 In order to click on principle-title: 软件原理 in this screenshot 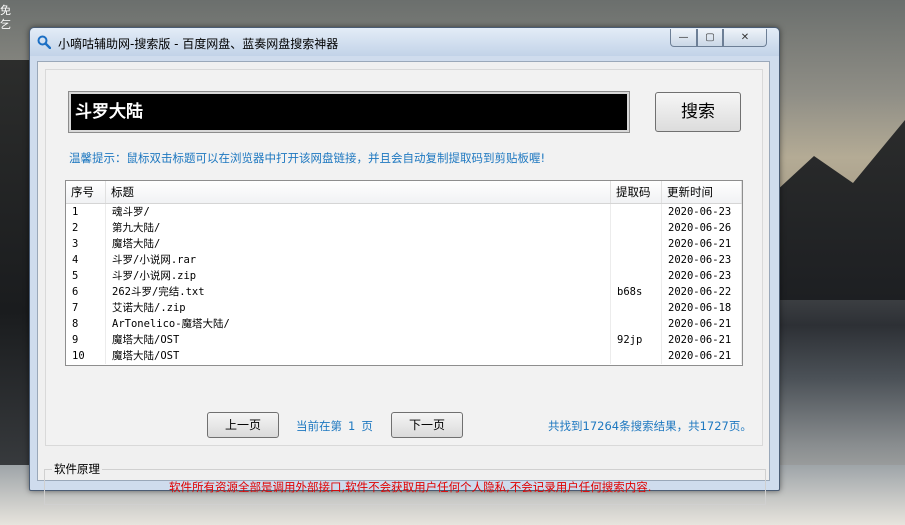, I will do `click(77, 469)`.